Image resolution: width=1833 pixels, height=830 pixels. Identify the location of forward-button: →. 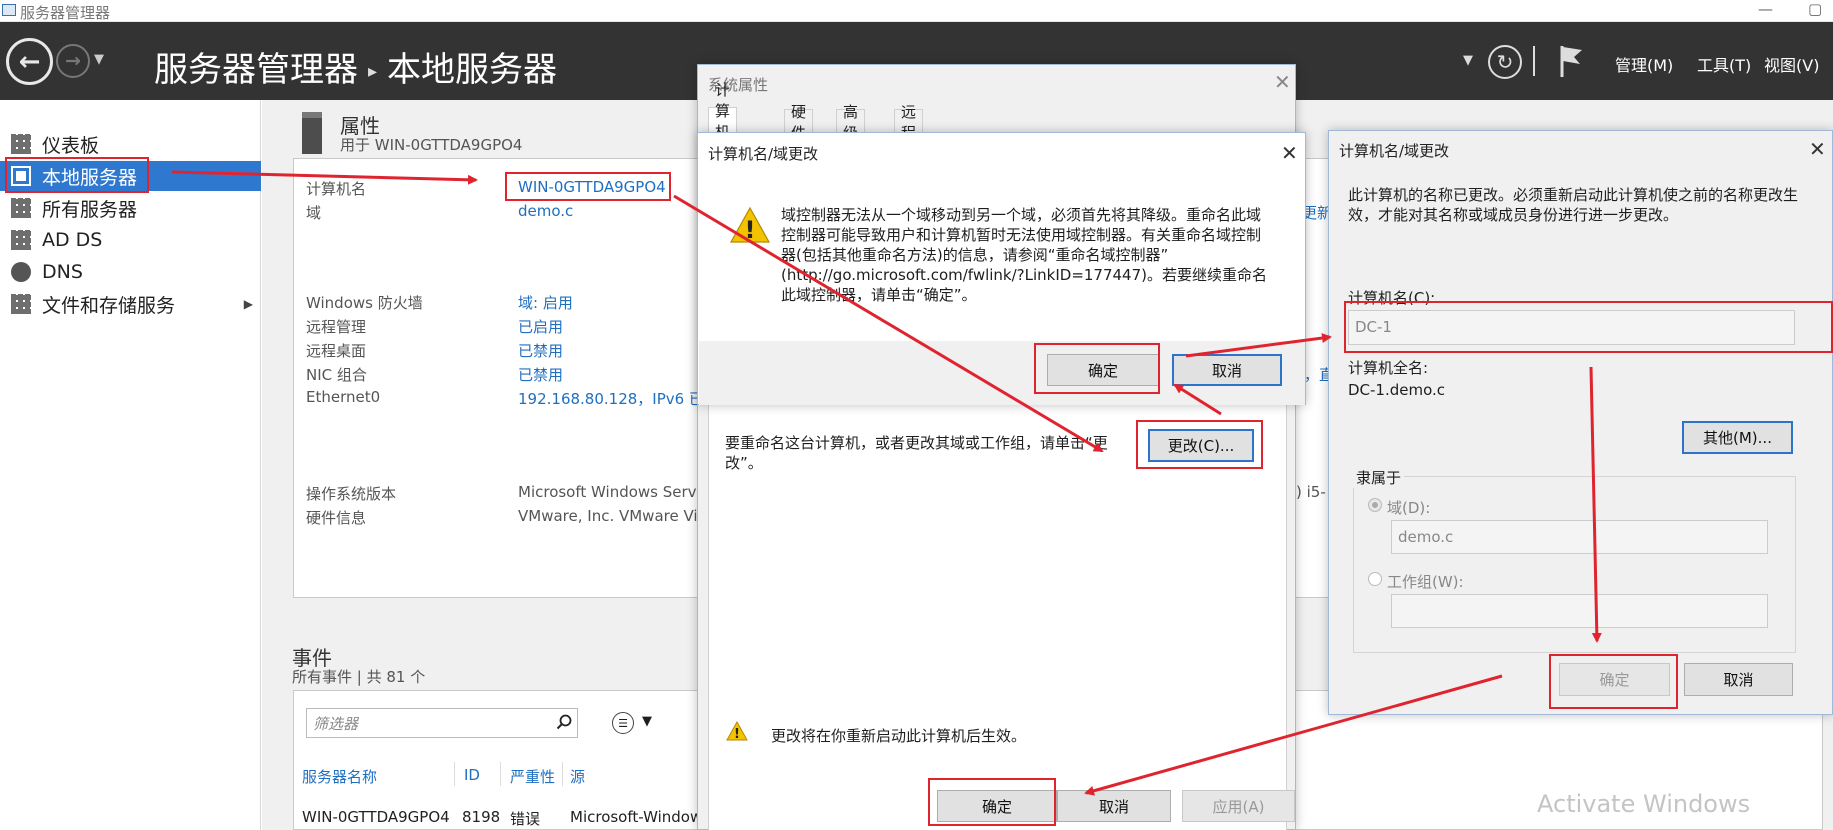
(73, 61).